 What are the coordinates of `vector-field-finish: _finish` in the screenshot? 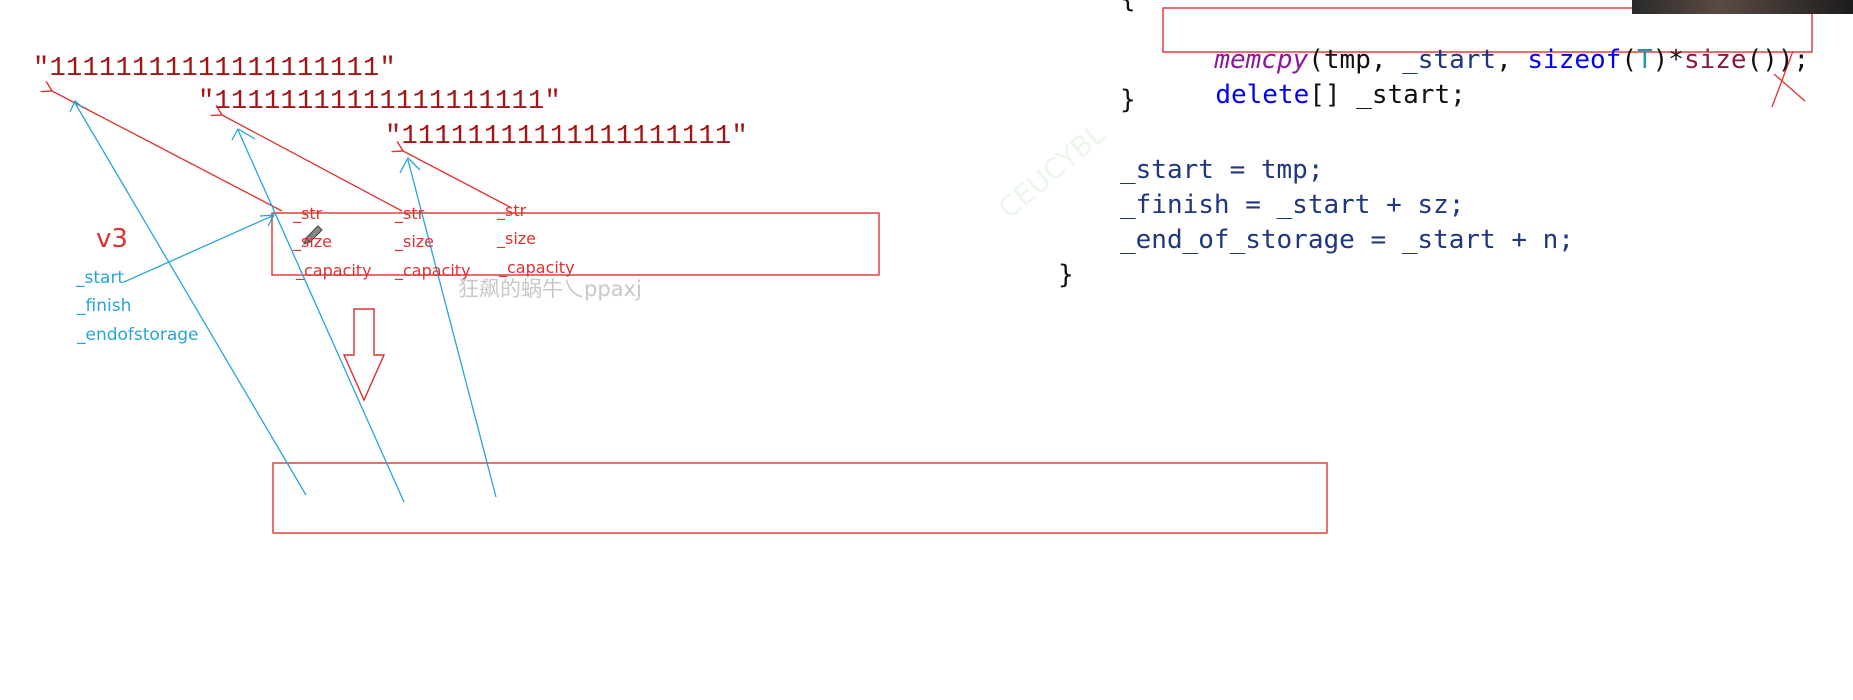 It's located at (104, 306).